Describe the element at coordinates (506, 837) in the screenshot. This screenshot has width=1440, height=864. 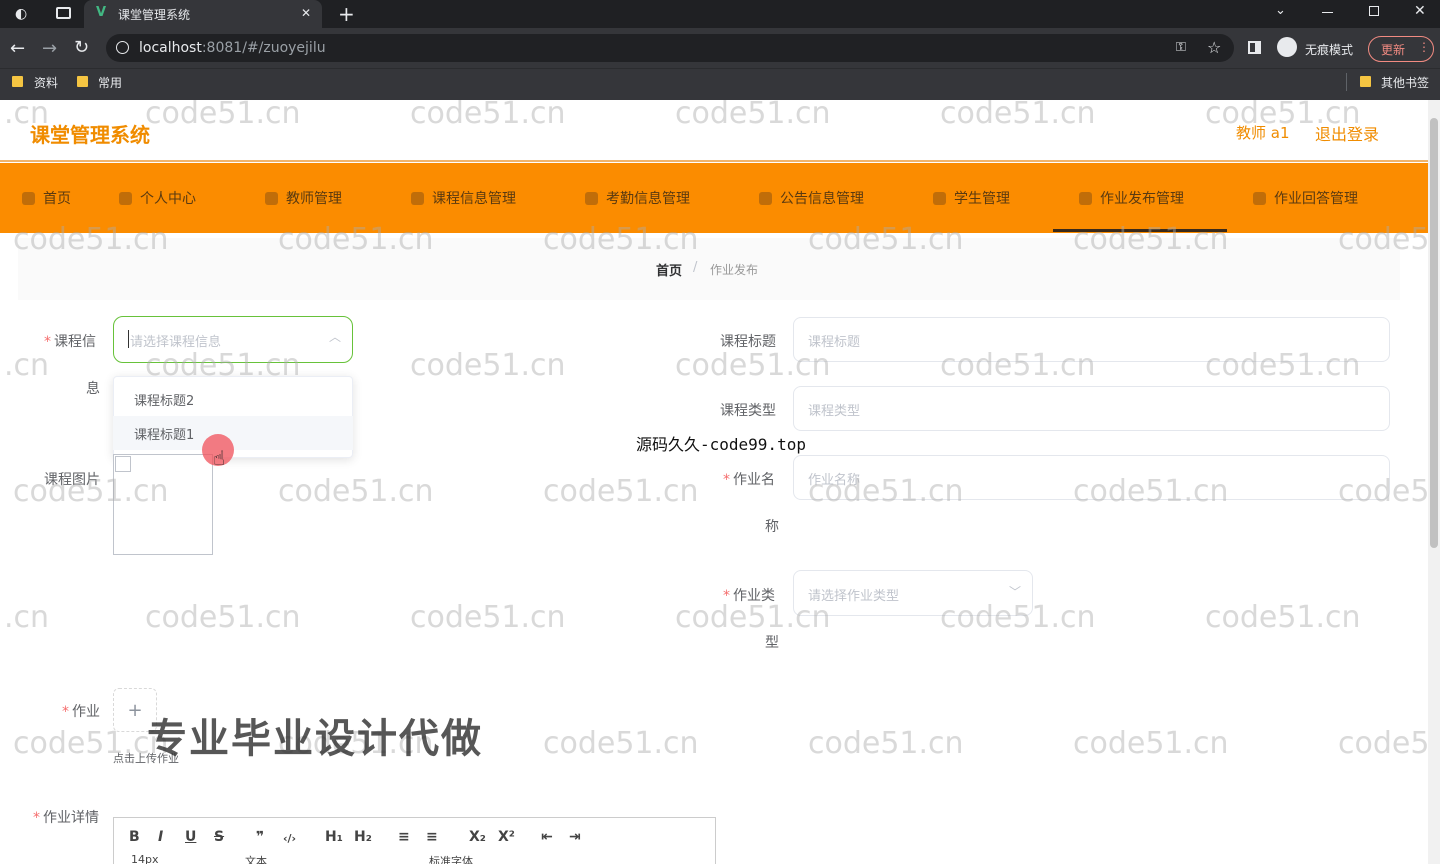
I see `superscript-button: X²` at that location.